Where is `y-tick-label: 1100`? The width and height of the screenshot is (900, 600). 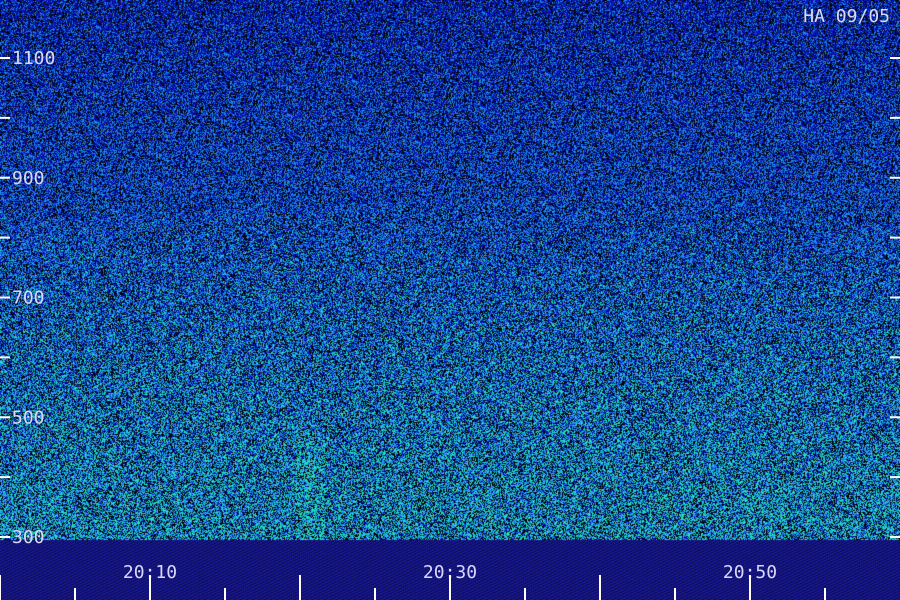
y-tick-label: 1100 is located at coordinates (33, 58).